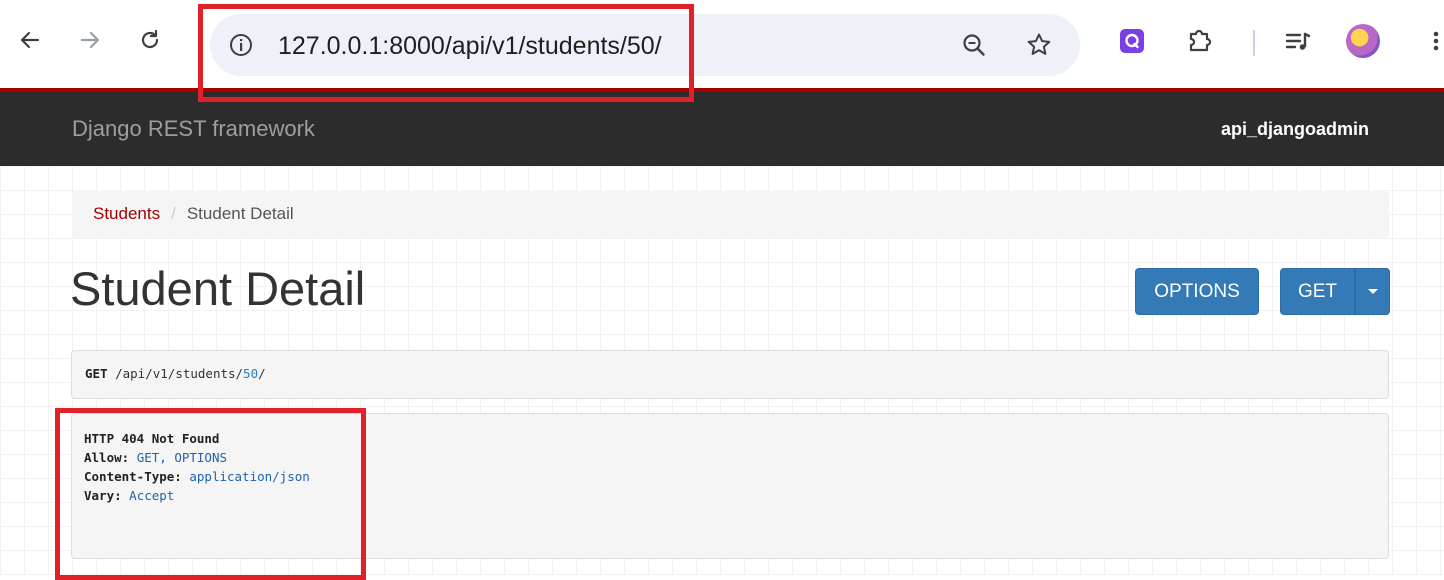 The width and height of the screenshot is (1444, 580). What do you see at coordinates (218, 288) in the screenshot?
I see `page-title: Student Detail` at bounding box center [218, 288].